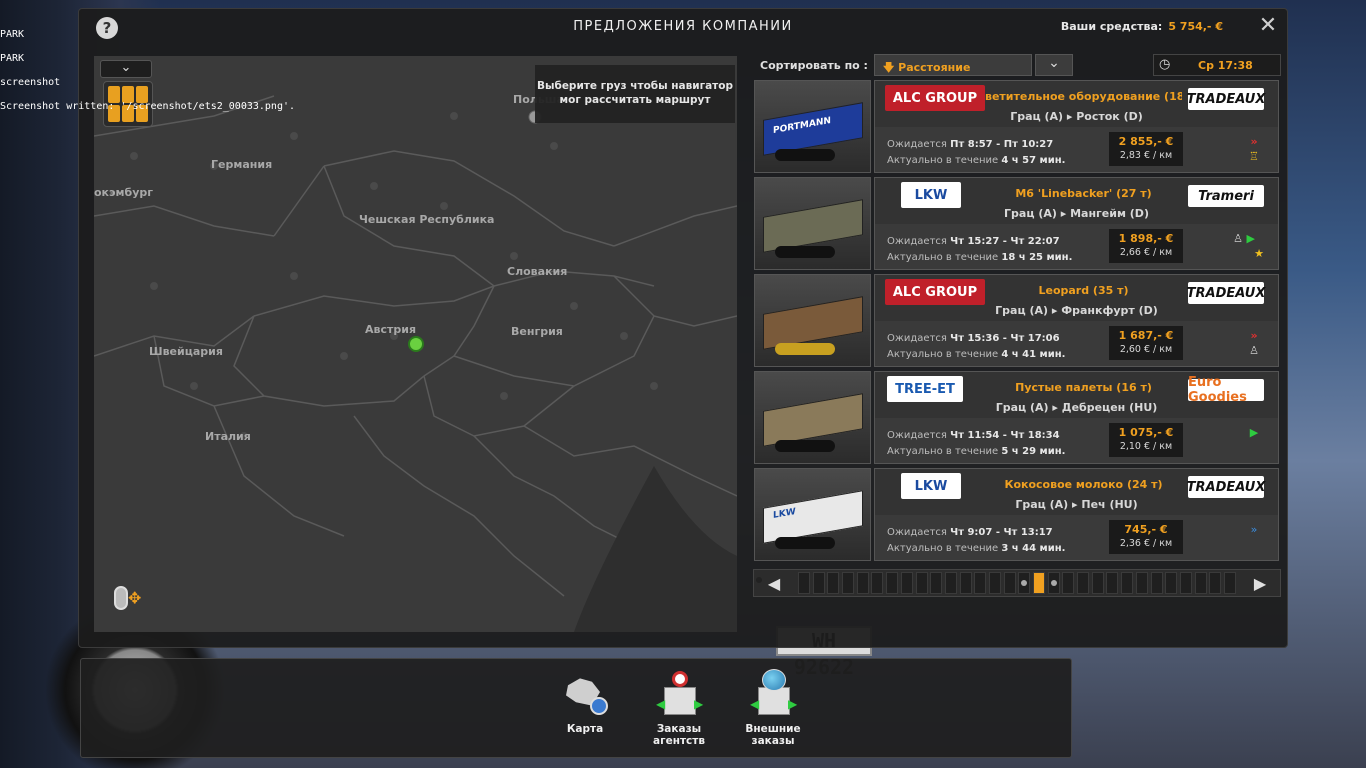 The height and width of the screenshot is (768, 1366). Describe the element at coordinates (973, 338) in the screenshot. I see `offer-expected: Ожидается Чт 15:36 - Чт 17:06` at that location.